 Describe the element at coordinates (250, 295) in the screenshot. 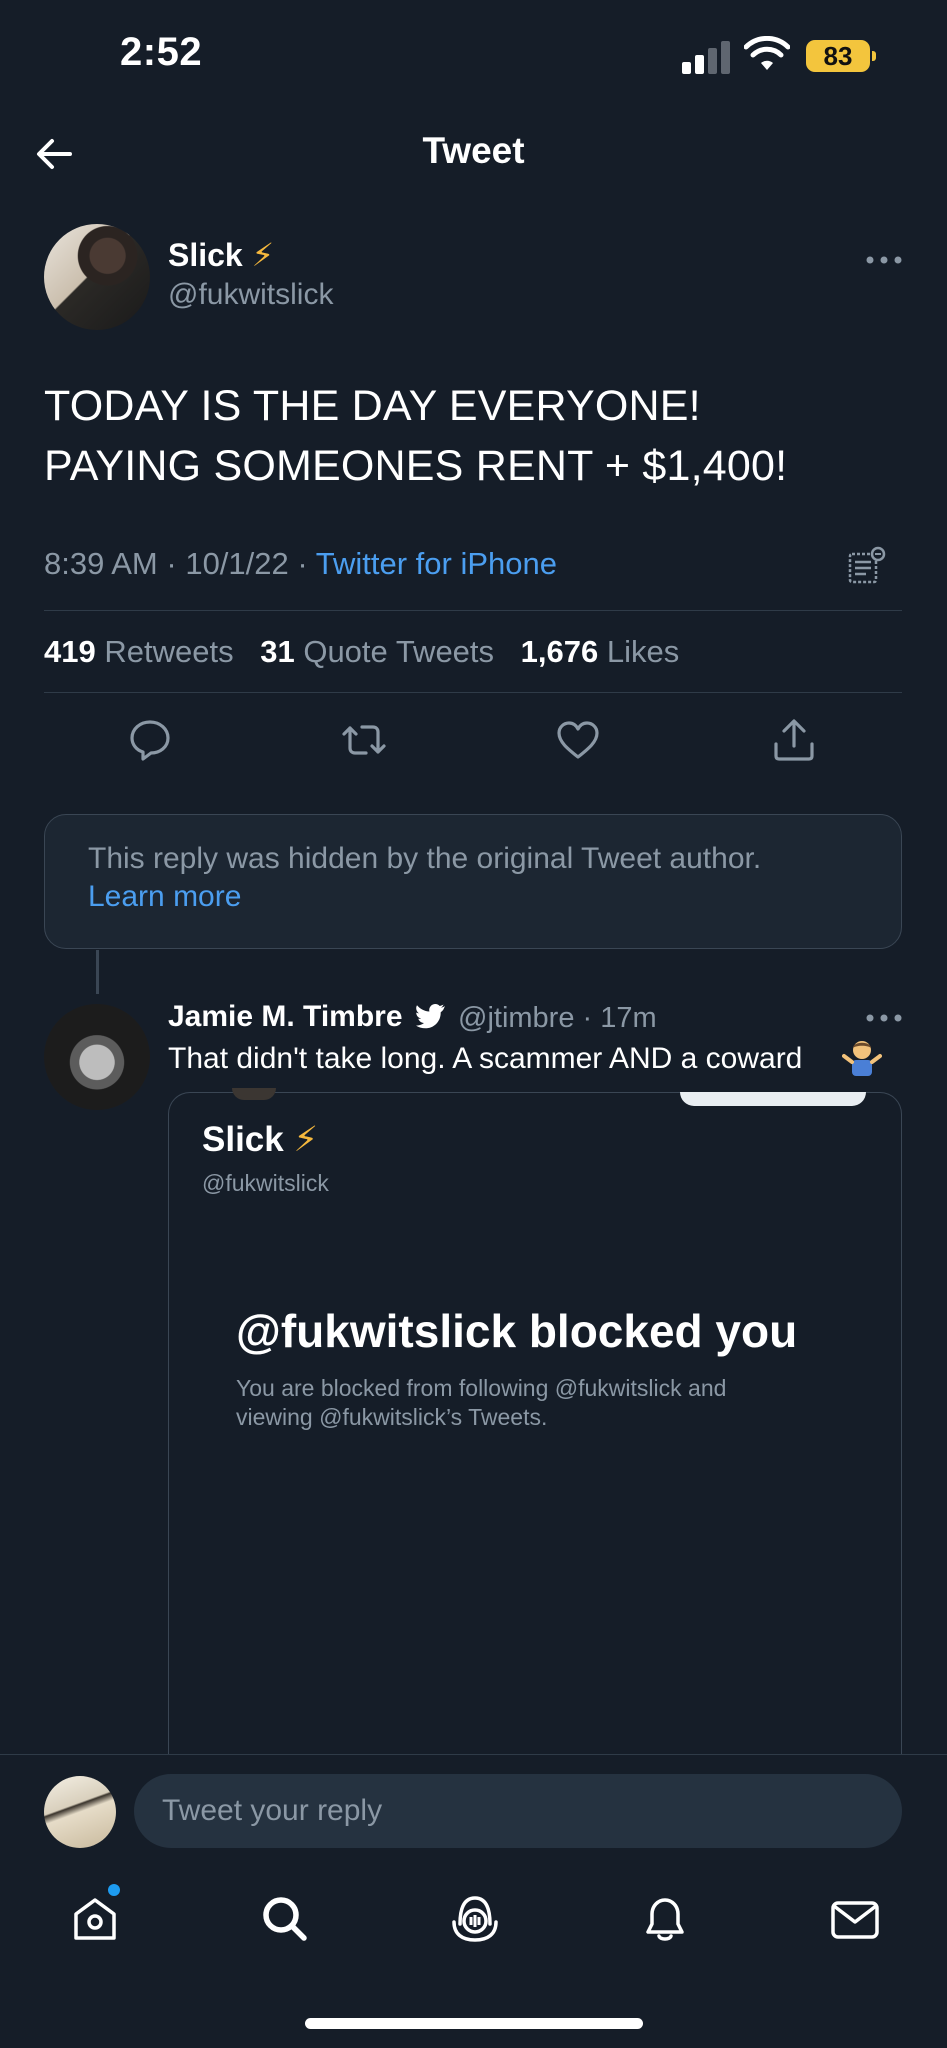

I see `author-handle: @fukwitslick` at that location.